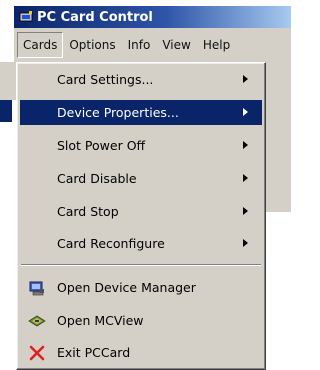  What do you see at coordinates (40, 45) in the screenshot?
I see `menu-cards: Cards` at bounding box center [40, 45].